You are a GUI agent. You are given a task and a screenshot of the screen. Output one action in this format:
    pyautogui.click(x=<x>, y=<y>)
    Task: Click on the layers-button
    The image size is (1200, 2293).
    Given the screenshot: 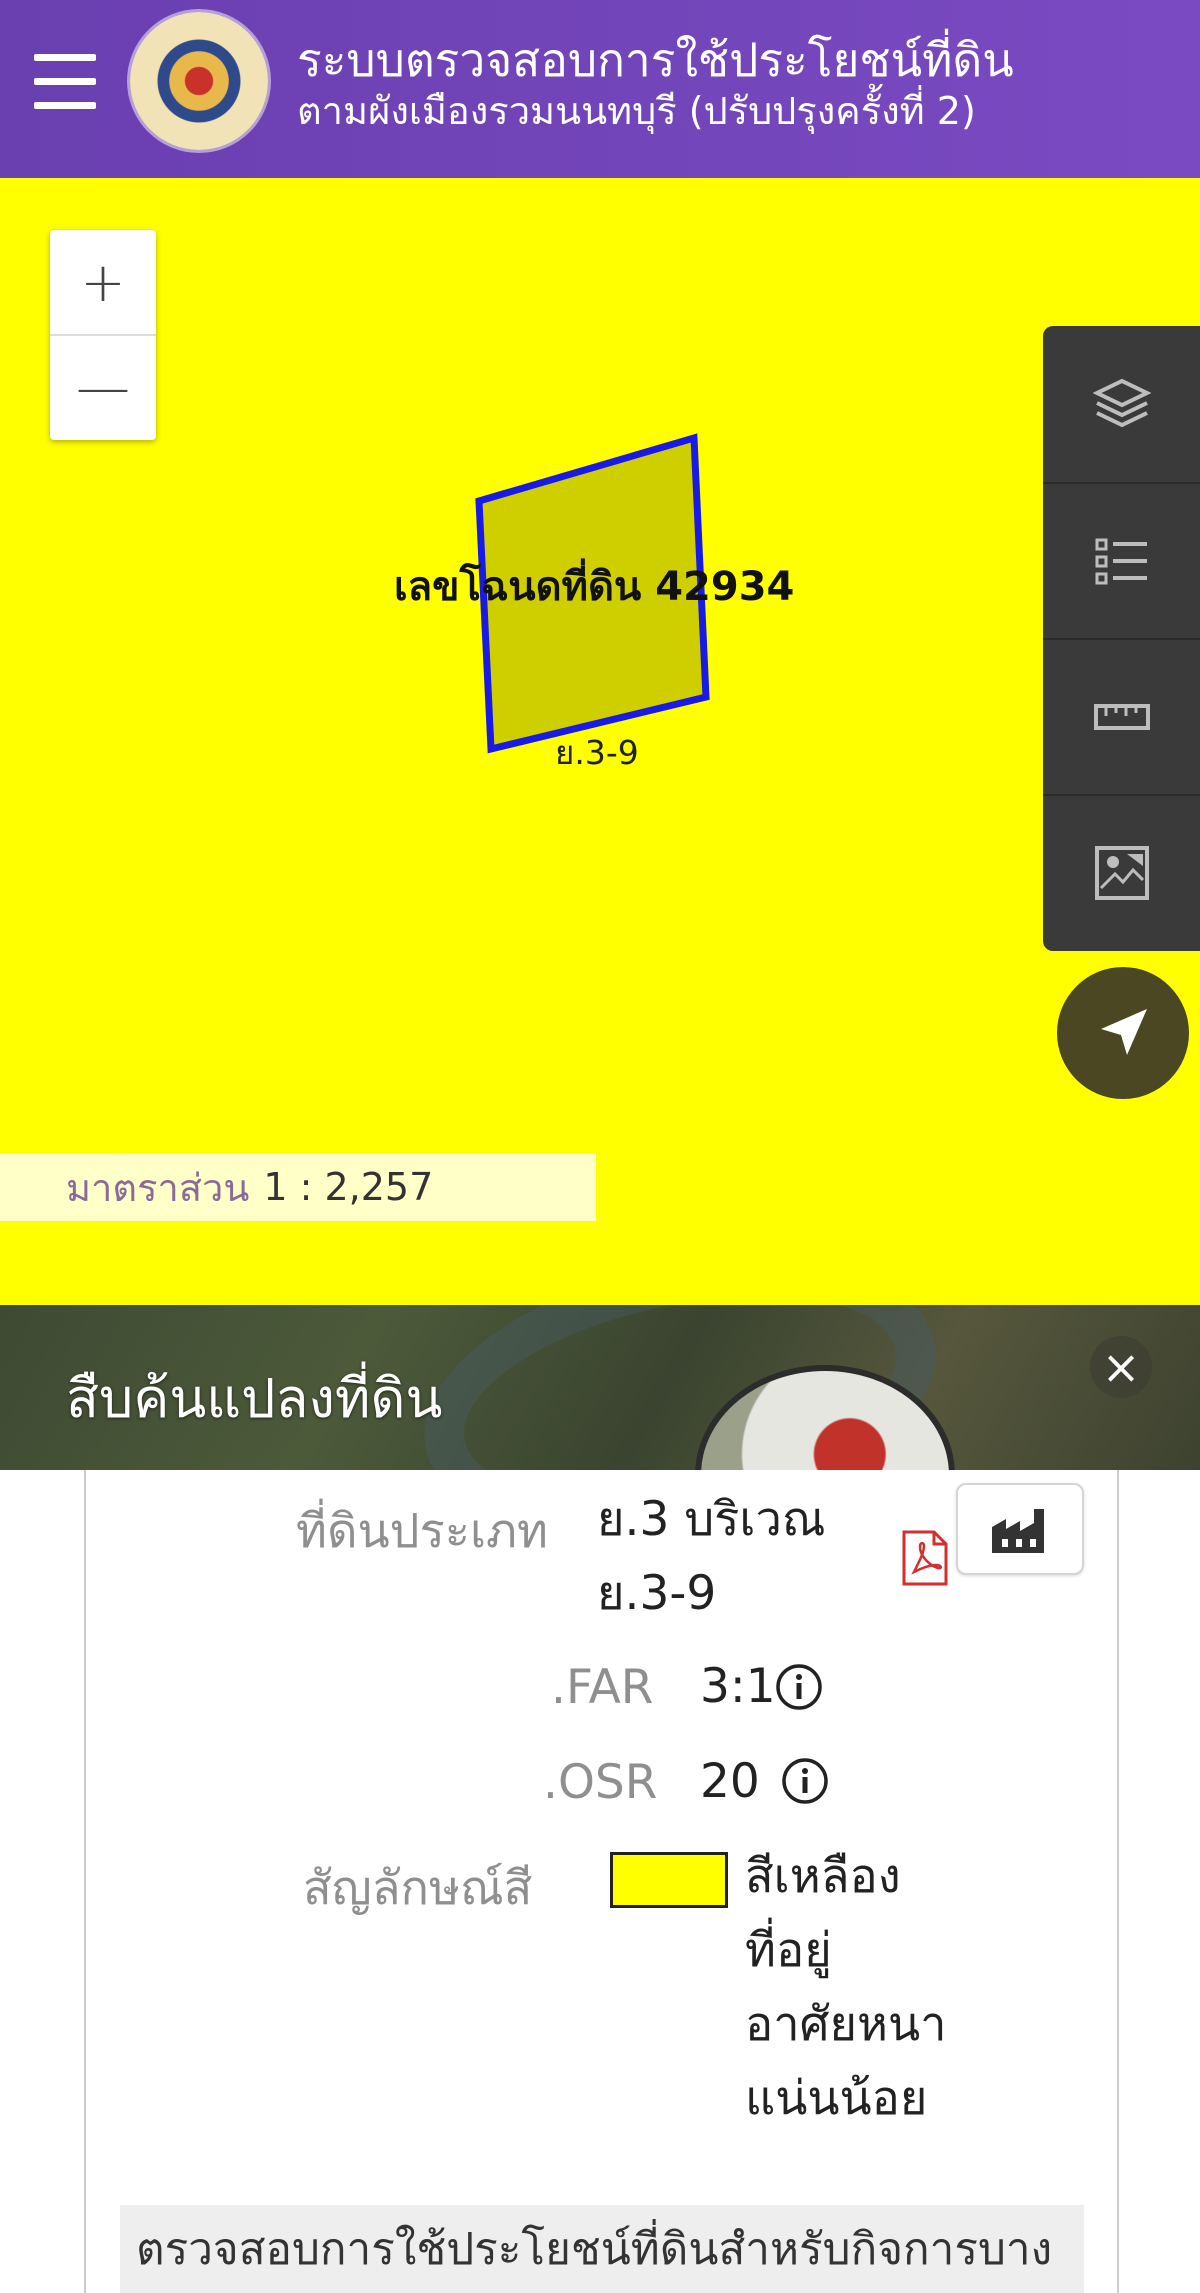 What is the action you would take?
    pyautogui.click(x=1121, y=404)
    